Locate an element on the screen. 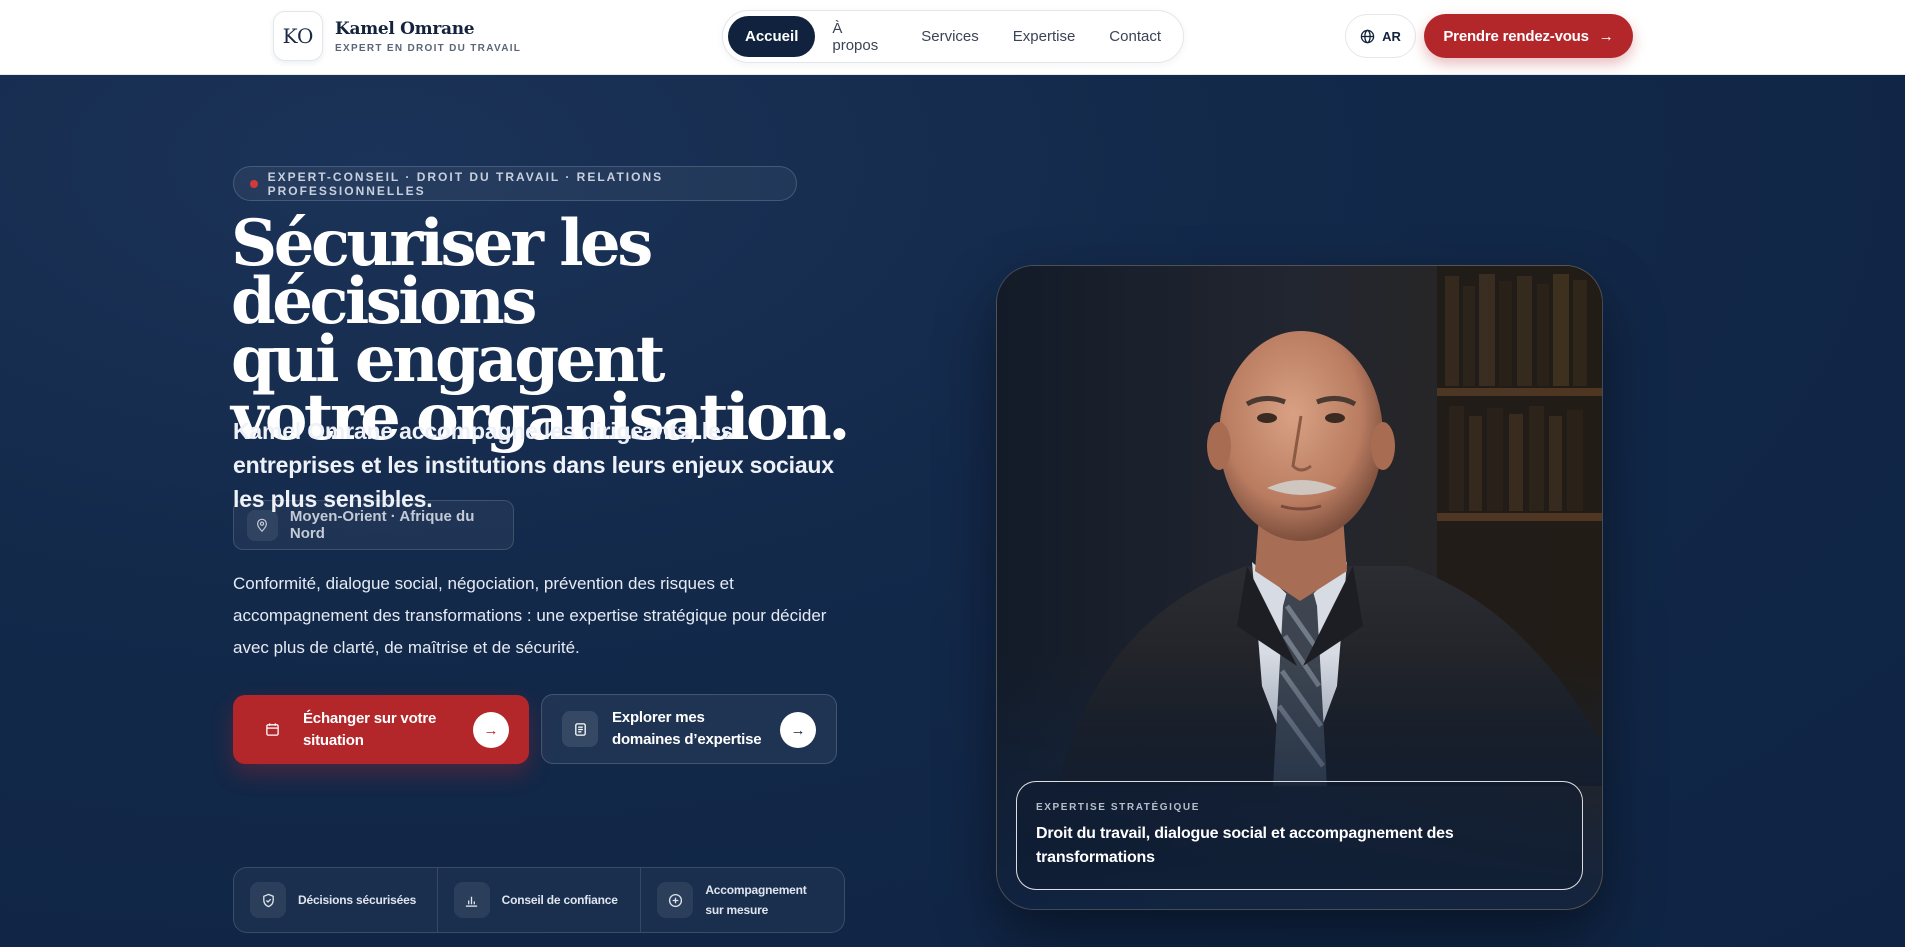  nav-item-a-propos: À propos is located at coordinates (859, 36).